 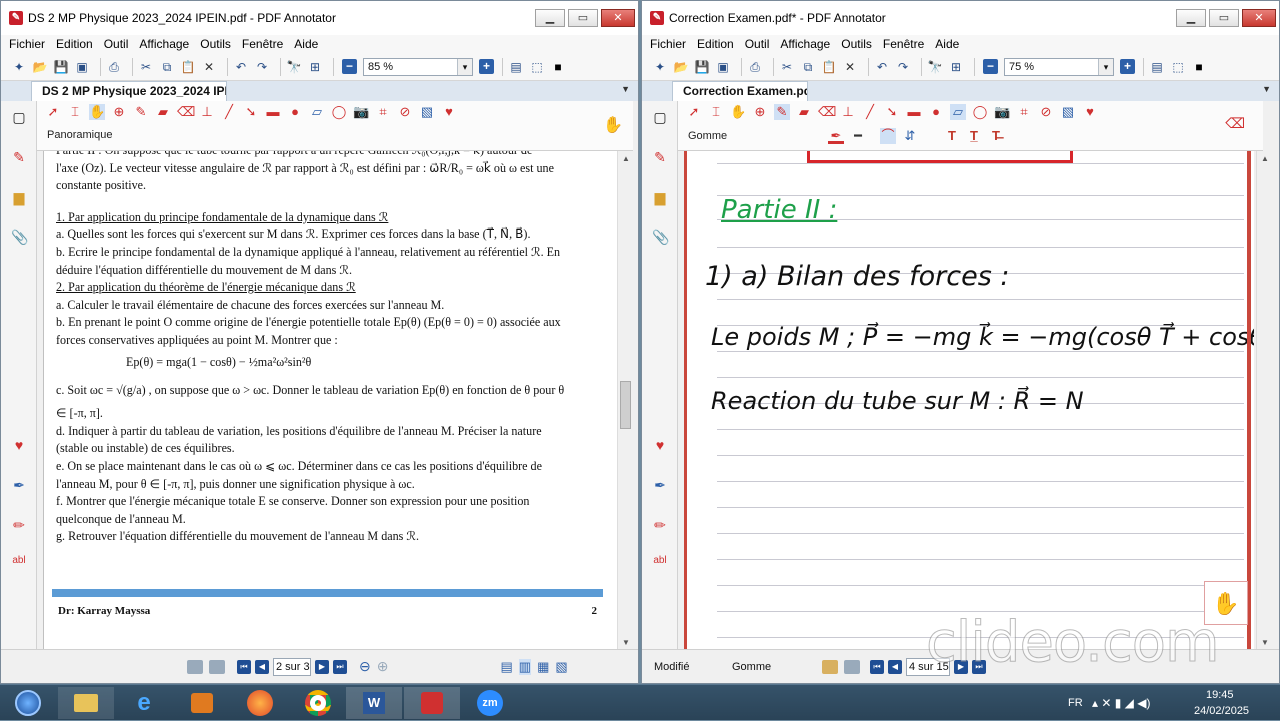 What do you see at coordinates (97, 112) in the screenshot?
I see `pan-hand-icon: ✋` at bounding box center [97, 112].